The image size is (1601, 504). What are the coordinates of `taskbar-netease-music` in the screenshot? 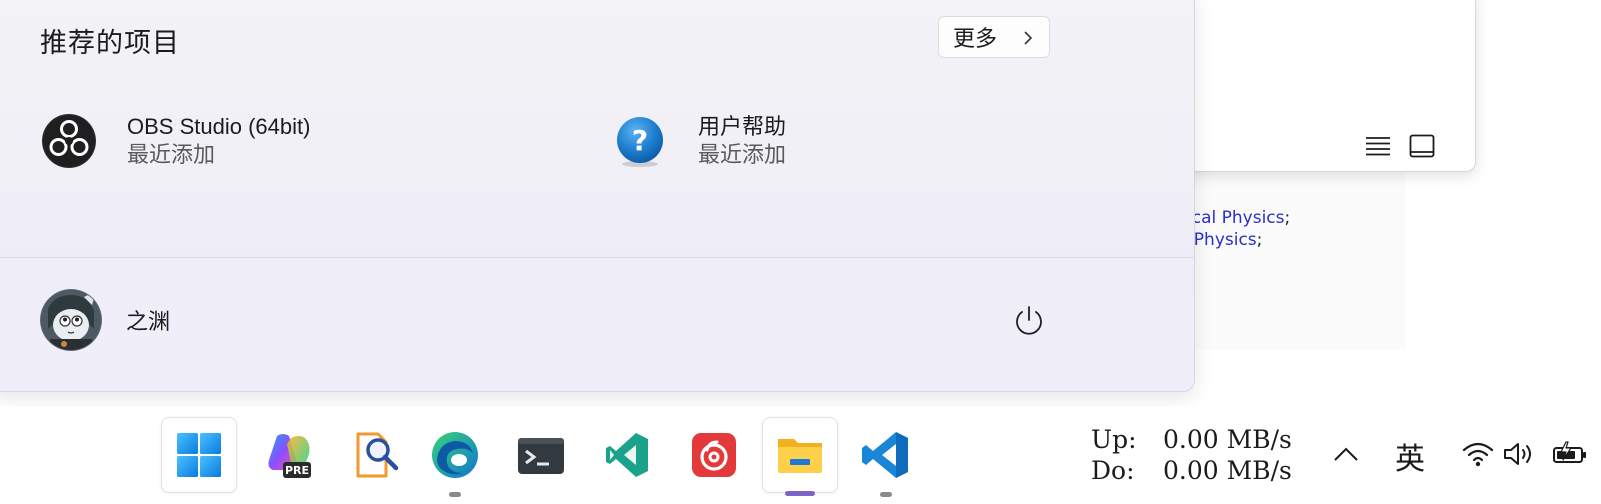 It's located at (714, 455).